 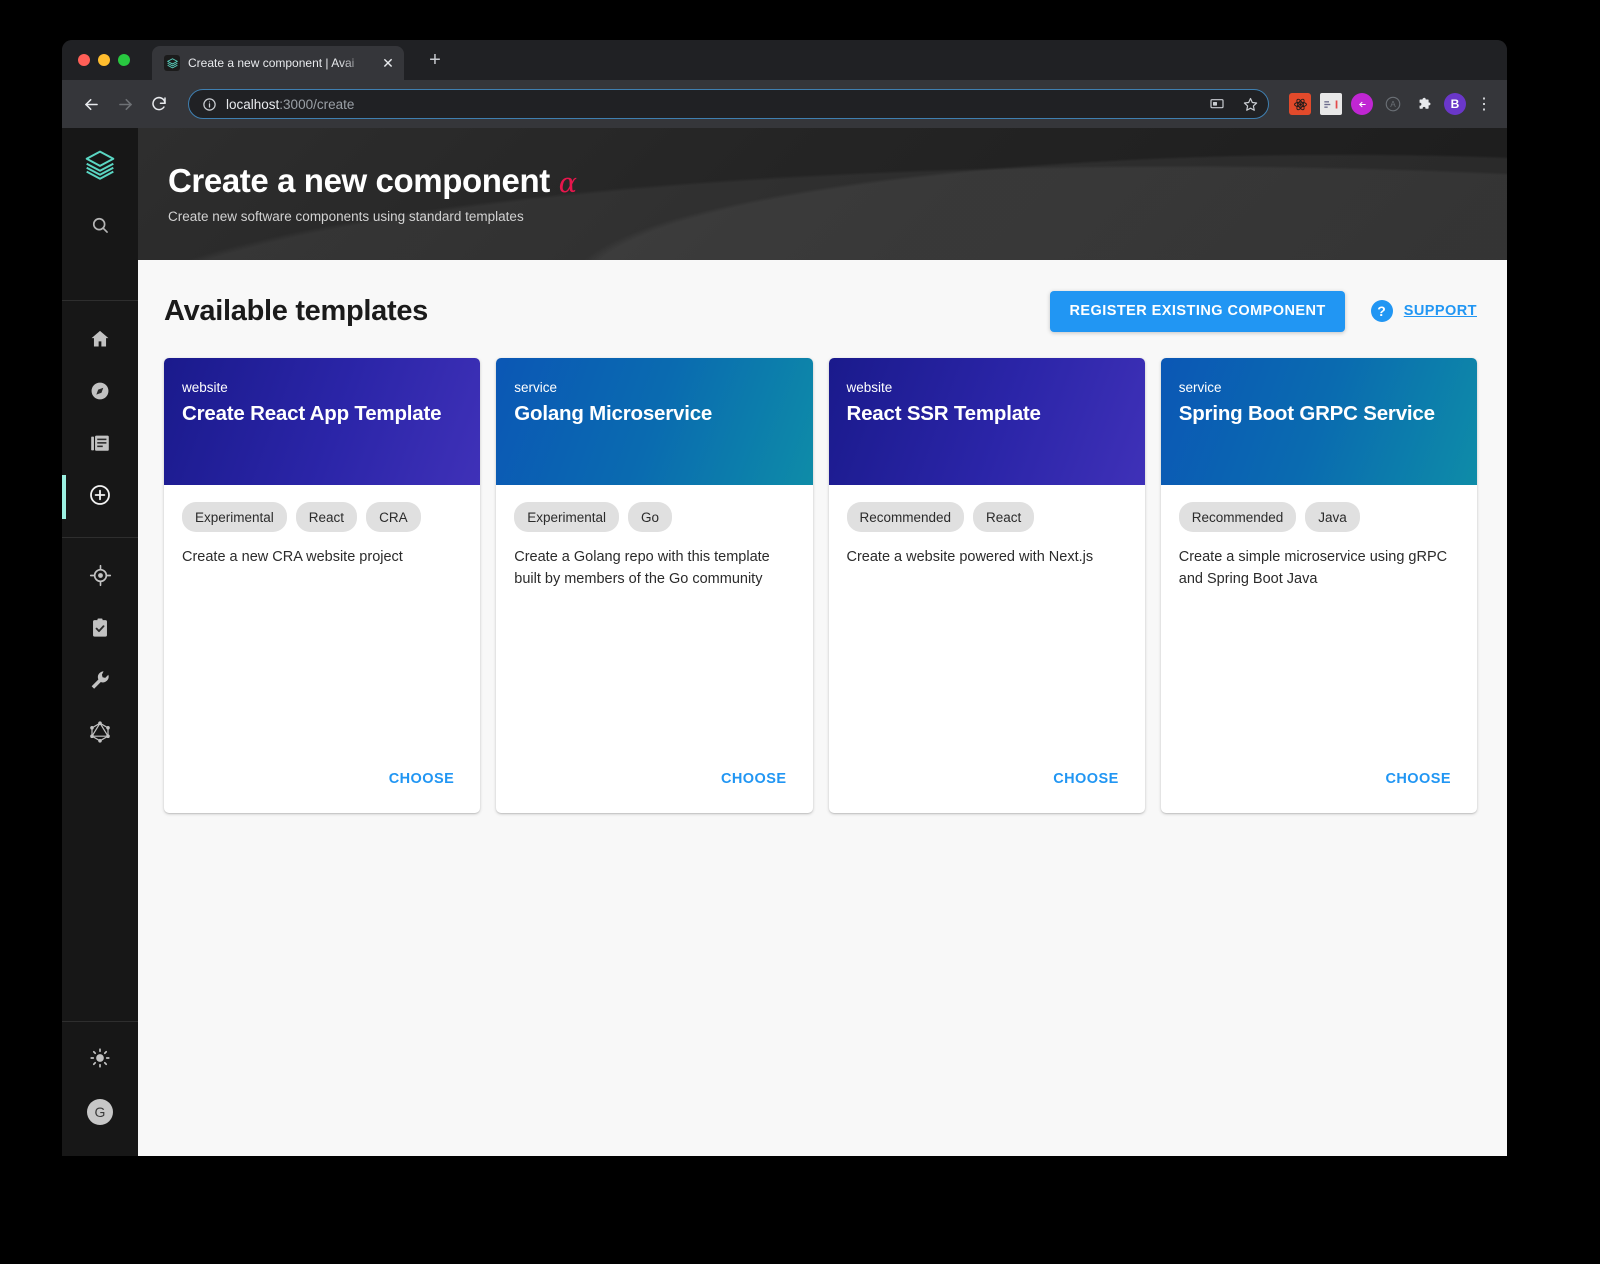 I want to click on template-tags: Recommended React, so click(x=986, y=517).